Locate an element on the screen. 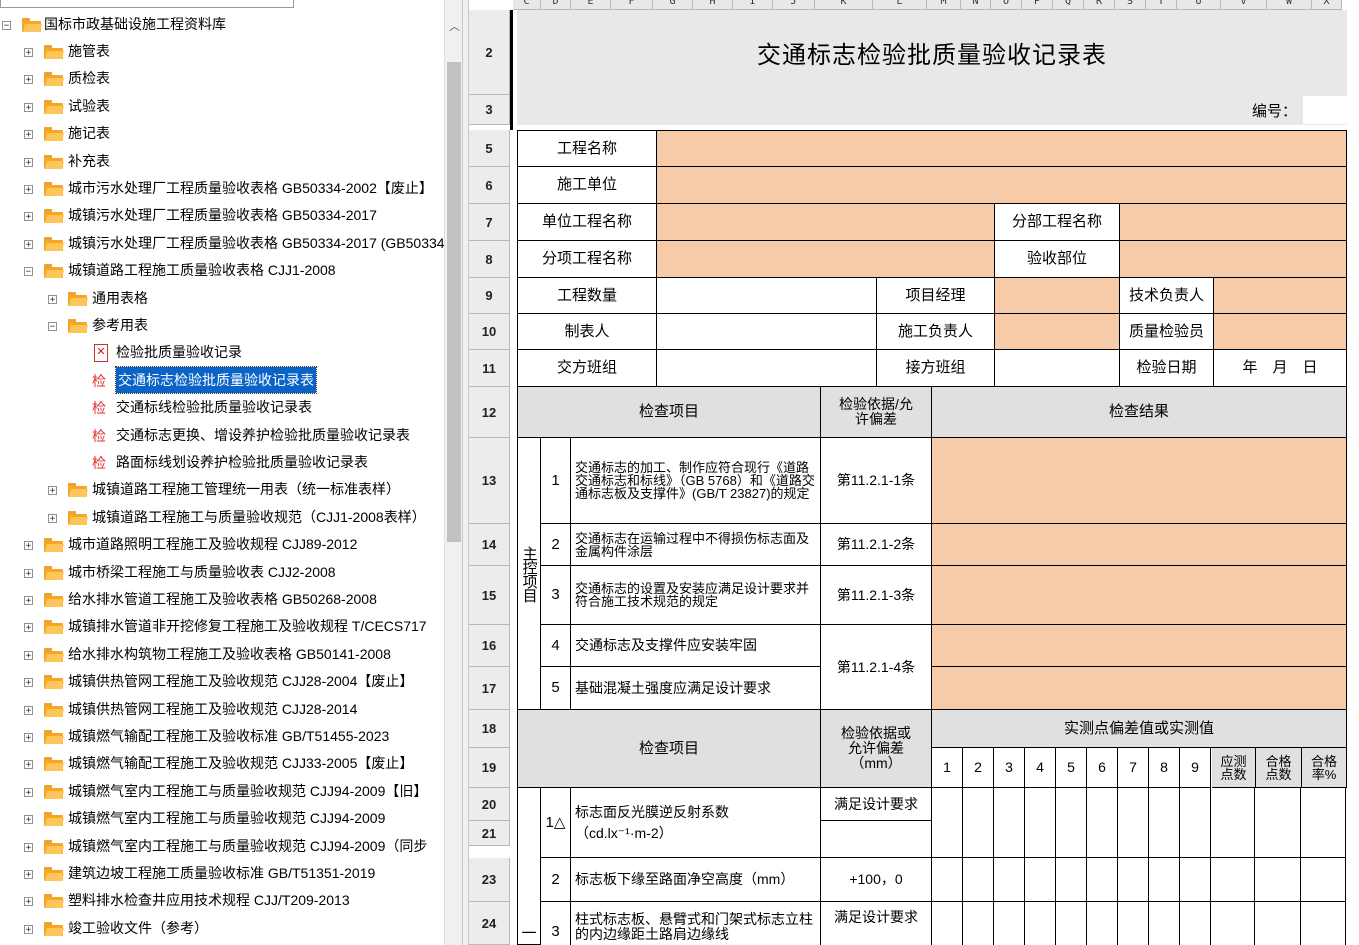 The height and width of the screenshot is (945, 1359). column-header: T is located at coordinates (1161, 5).